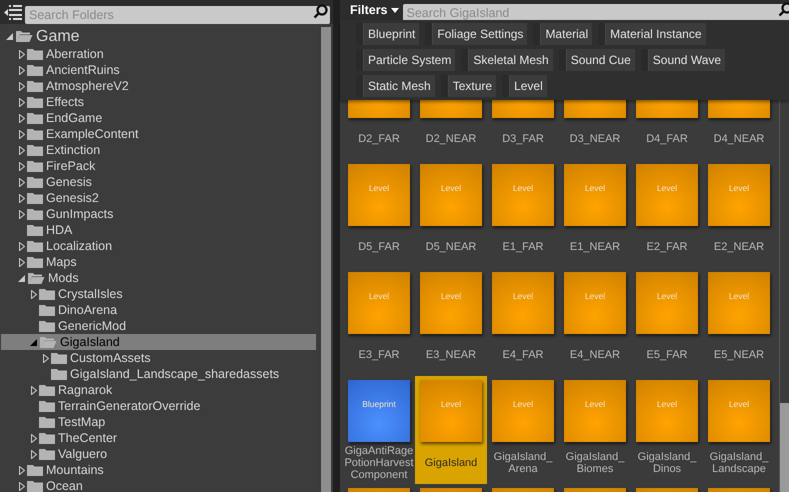 The height and width of the screenshot is (492, 789). I want to click on folder-row: ExampleContent, so click(158, 134).